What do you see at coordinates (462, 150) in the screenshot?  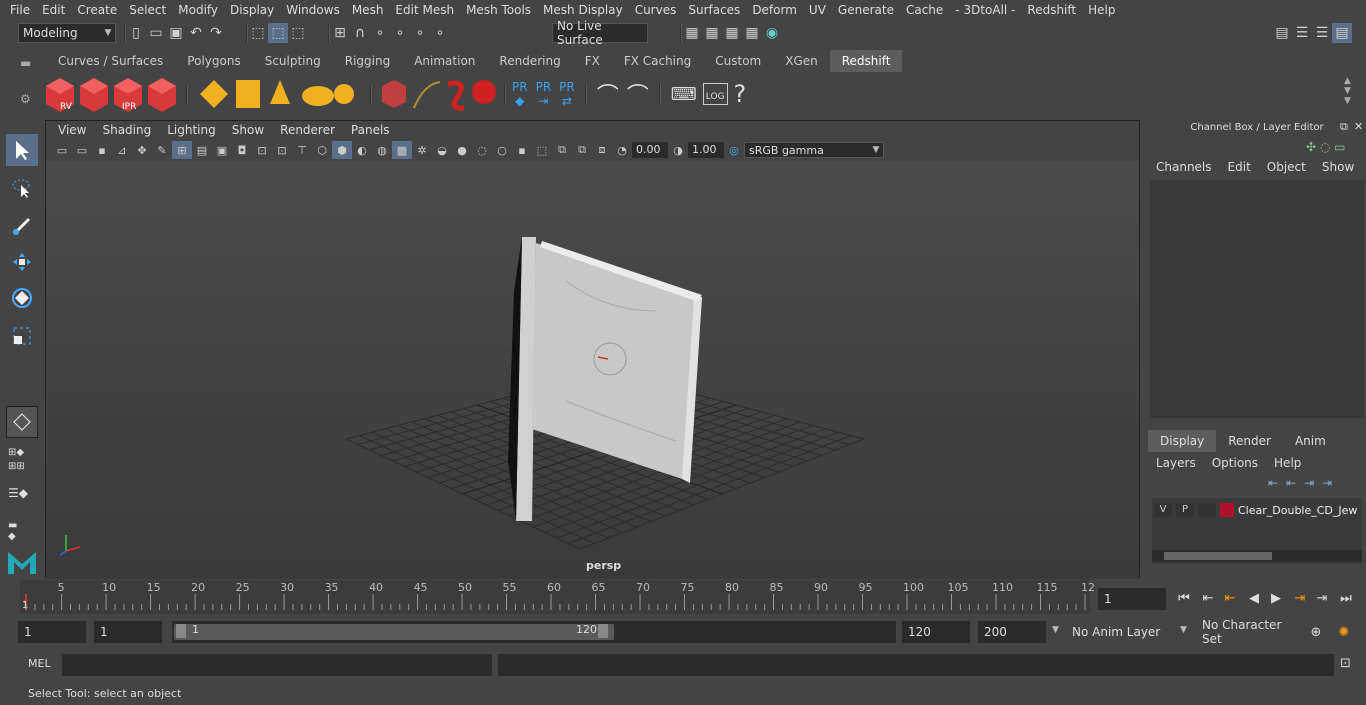 I see `screen-space-ao-icon: ●` at bounding box center [462, 150].